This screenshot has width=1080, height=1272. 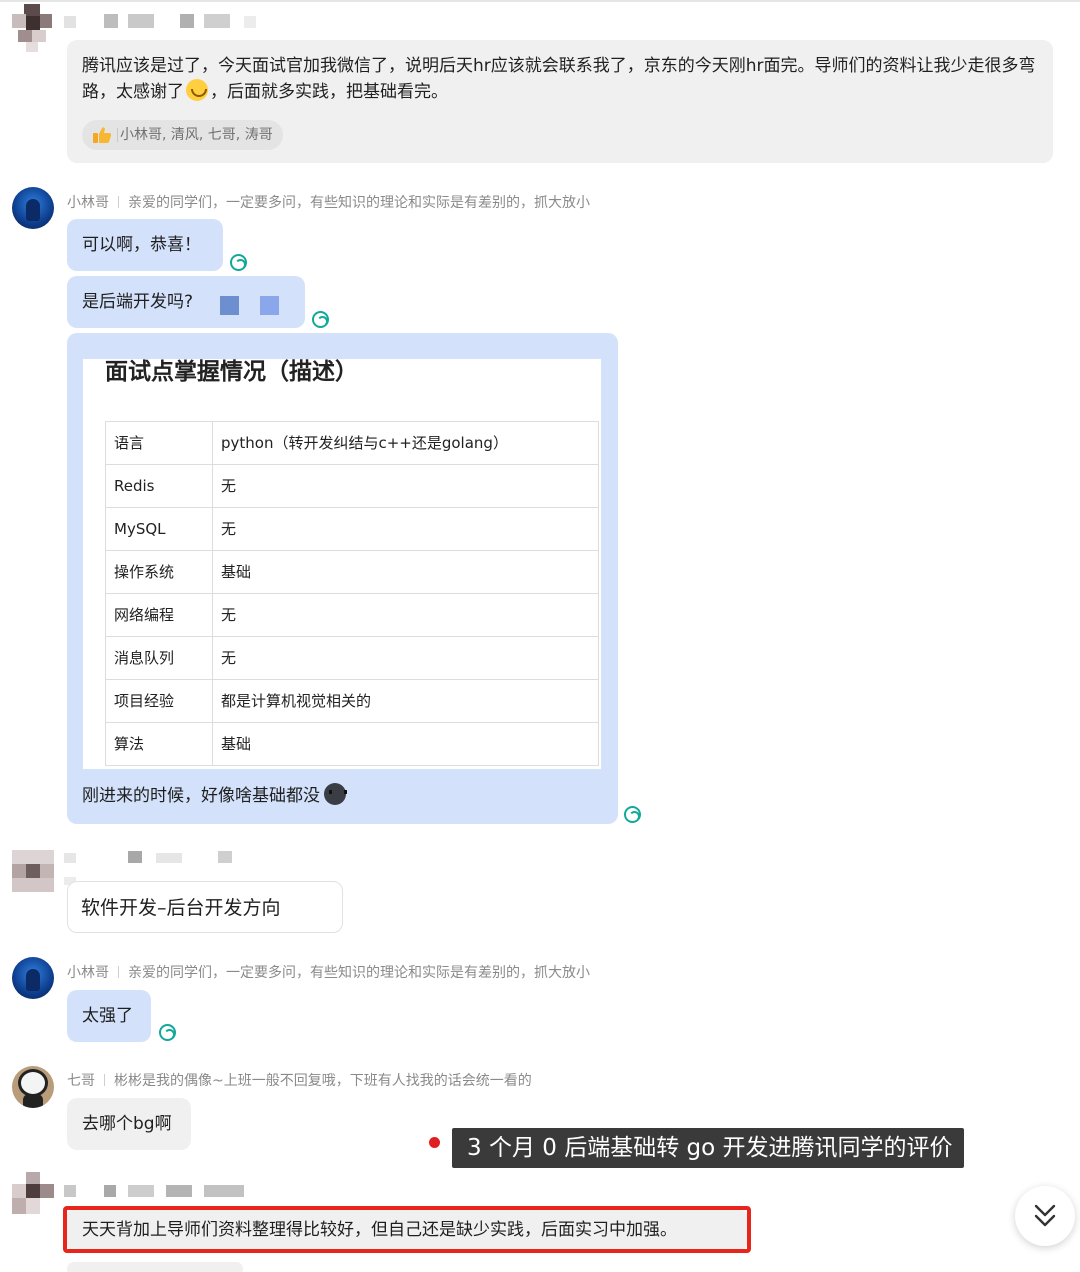 What do you see at coordinates (159, 529) in the screenshot?
I see `table-cell-label: MySQL` at bounding box center [159, 529].